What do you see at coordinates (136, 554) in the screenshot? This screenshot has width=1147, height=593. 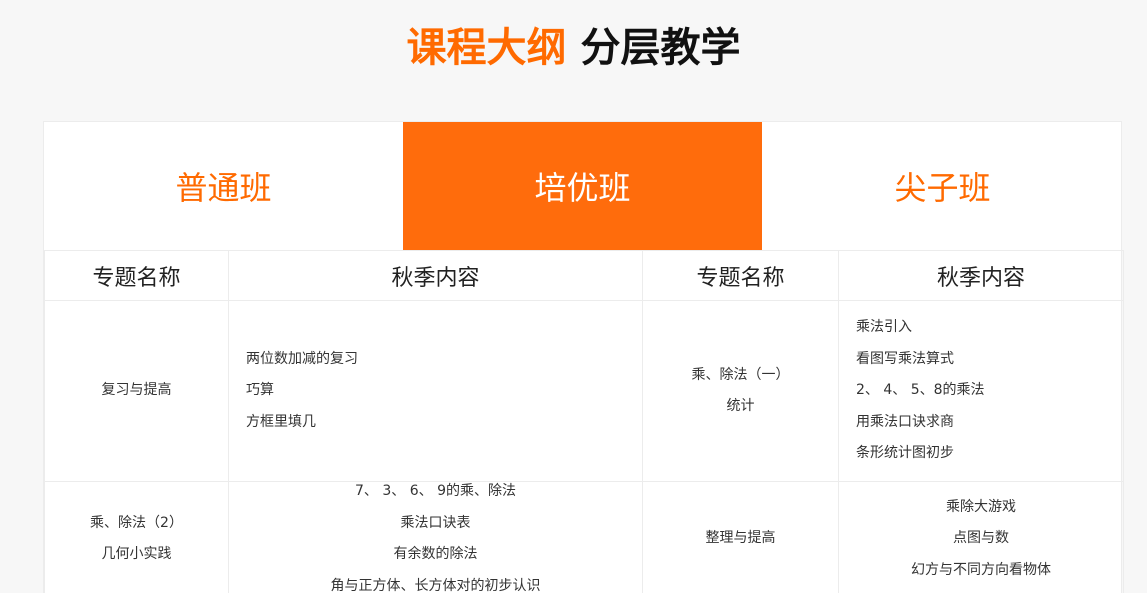 I see `topic-line: 几何小实践` at bounding box center [136, 554].